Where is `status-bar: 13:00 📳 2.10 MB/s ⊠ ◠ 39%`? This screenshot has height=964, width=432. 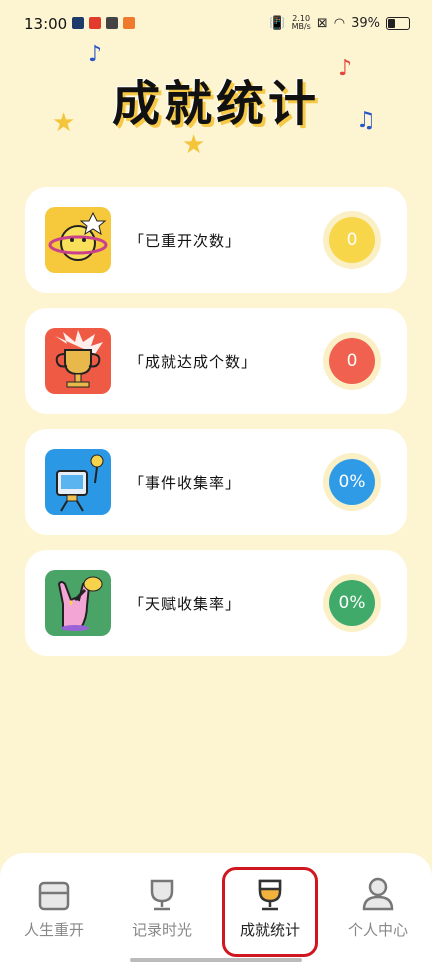 status-bar: 13:00 📳 2.10 MB/s ⊠ ◠ 39% is located at coordinates (216, 25).